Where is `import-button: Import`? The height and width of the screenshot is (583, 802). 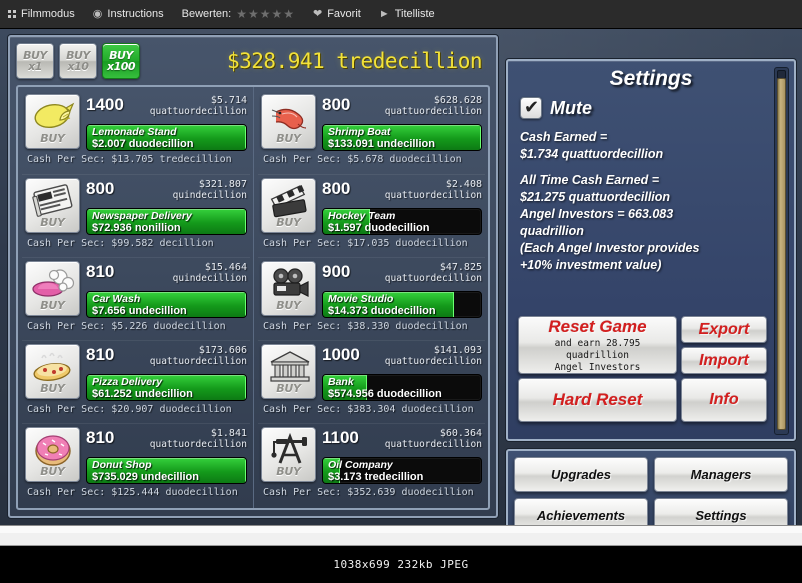
import-button: Import is located at coordinates (724, 360).